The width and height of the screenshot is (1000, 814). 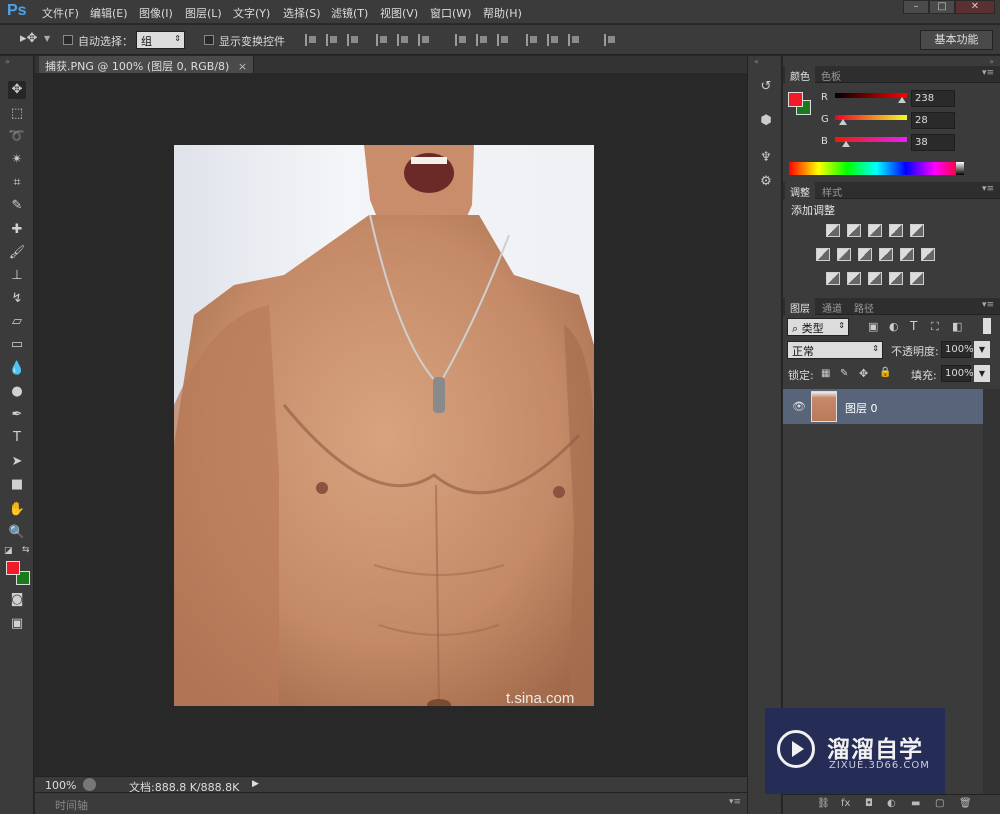 What do you see at coordinates (574, 40) in the screenshot?
I see `distribute-right-icon` at bounding box center [574, 40].